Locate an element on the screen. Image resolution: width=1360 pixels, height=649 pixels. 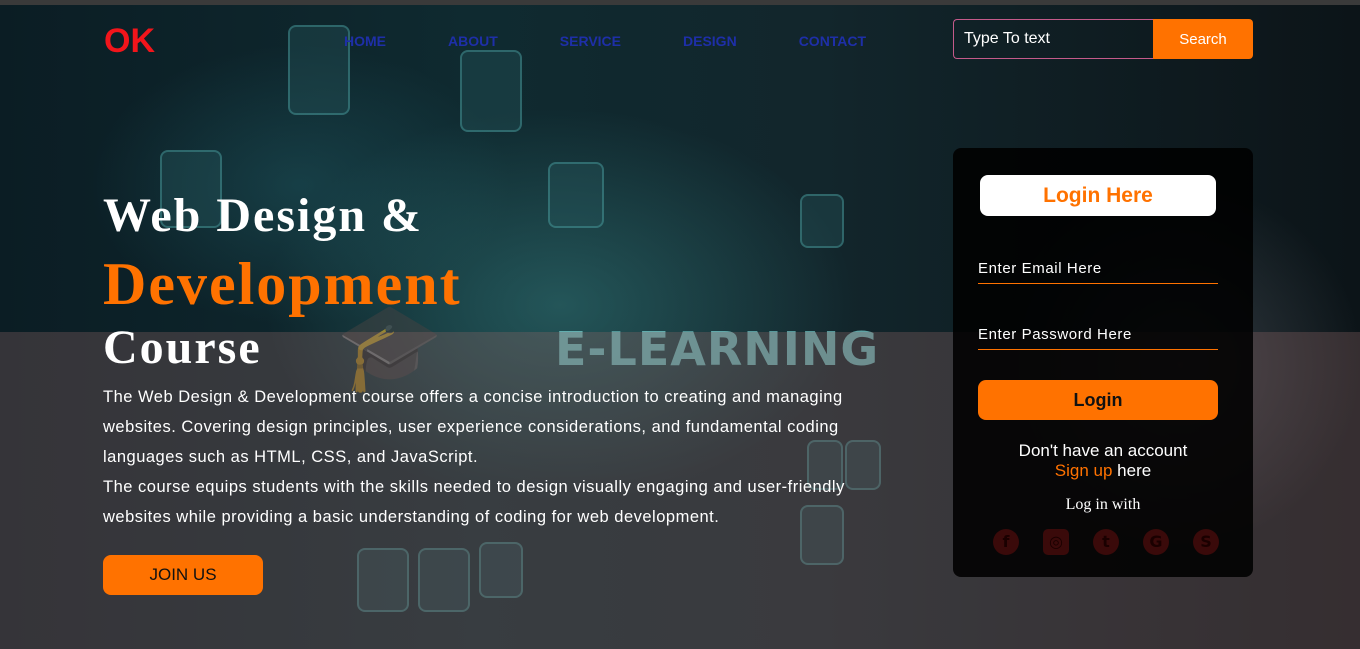
nav-design: DESIGN is located at coordinates (710, 41).